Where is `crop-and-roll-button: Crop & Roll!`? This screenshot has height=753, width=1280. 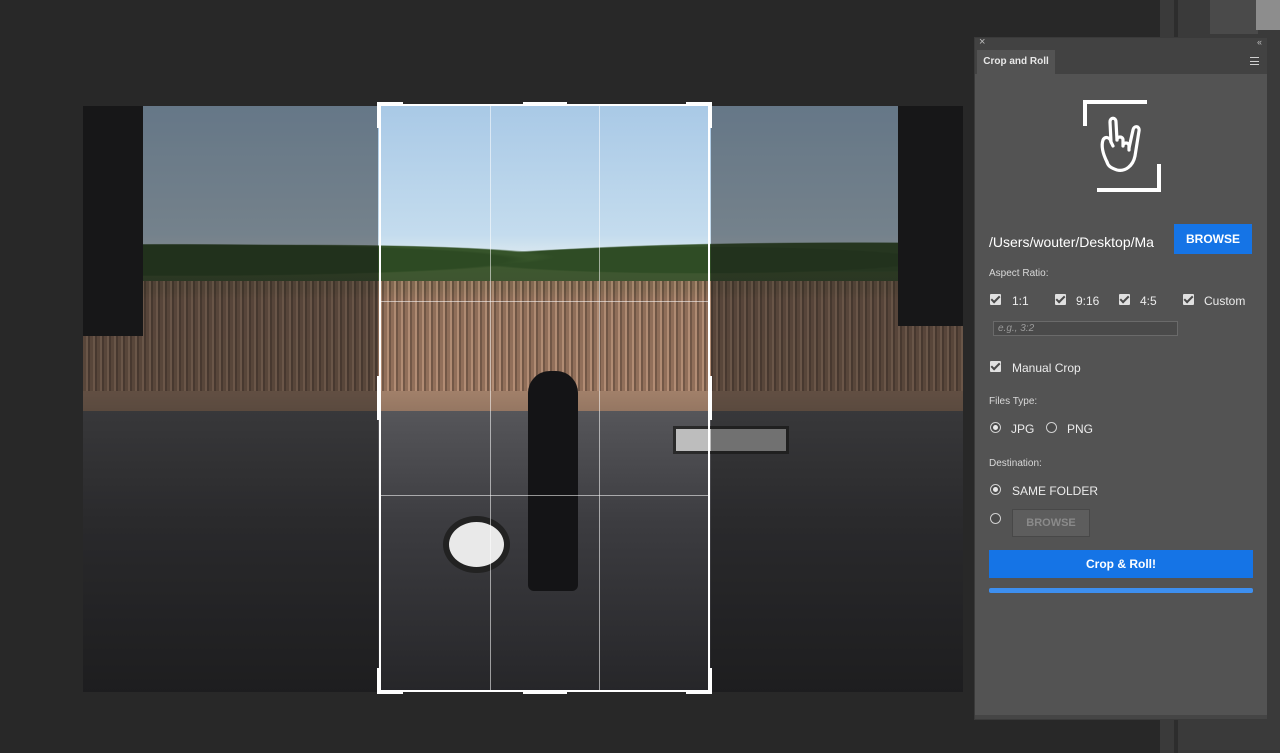
crop-and-roll-button: Crop & Roll! is located at coordinates (1121, 564).